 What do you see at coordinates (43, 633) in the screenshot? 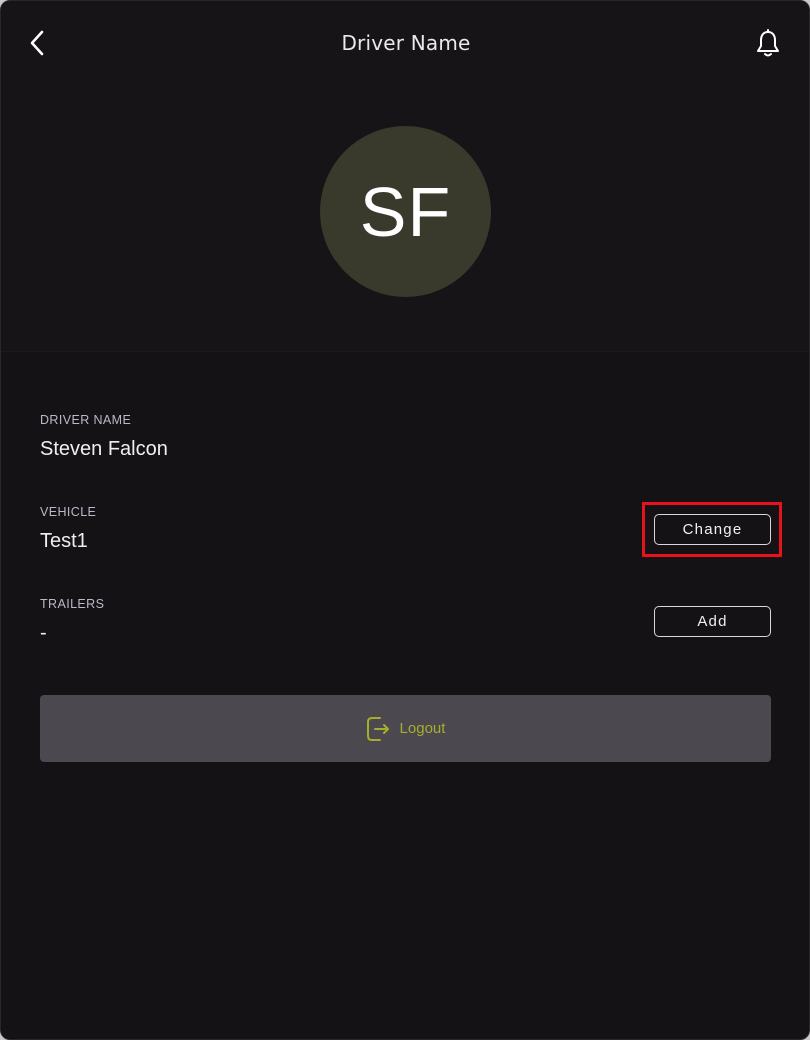
I see `trailers-value: -` at bounding box center [43, 633].